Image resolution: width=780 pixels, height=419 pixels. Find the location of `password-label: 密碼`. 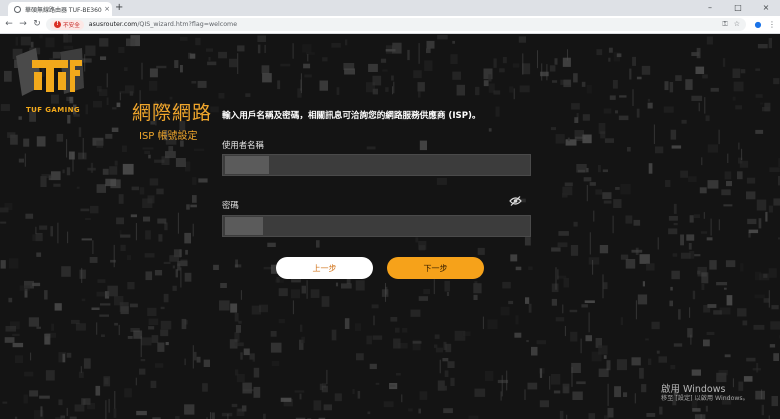

password-label: 密碼 is located at coordinates (230, 205).